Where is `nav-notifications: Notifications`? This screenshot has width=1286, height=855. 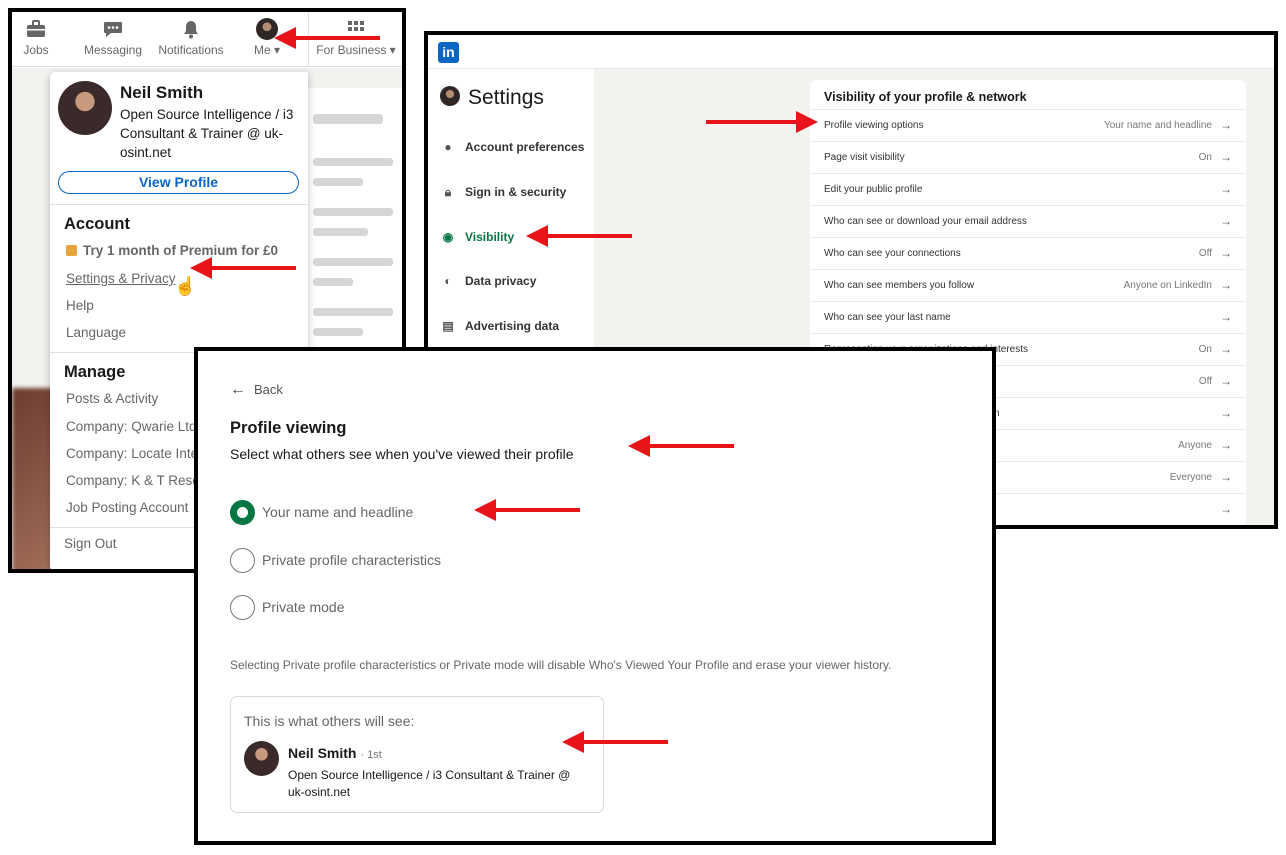
nav-notifications: Notifications is located at coordinates (191, 37).